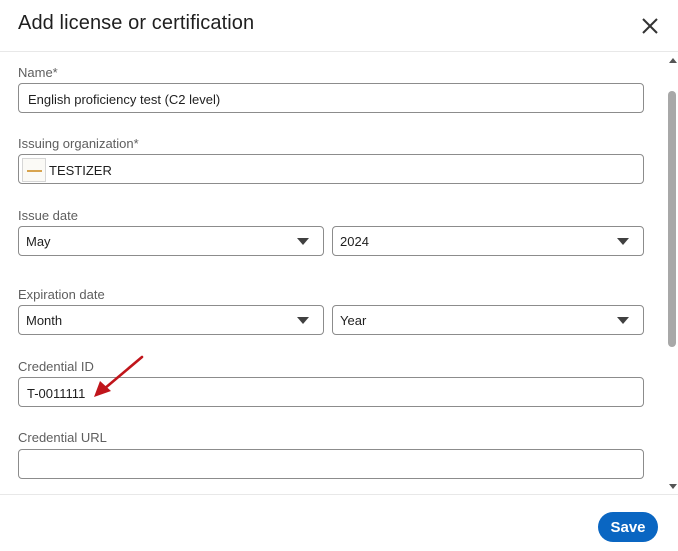 This screenshot has height=551, width=678. Describe the element at coordinates (34, 170) in the screenshot. I see `organization-logo-icon` at that location.